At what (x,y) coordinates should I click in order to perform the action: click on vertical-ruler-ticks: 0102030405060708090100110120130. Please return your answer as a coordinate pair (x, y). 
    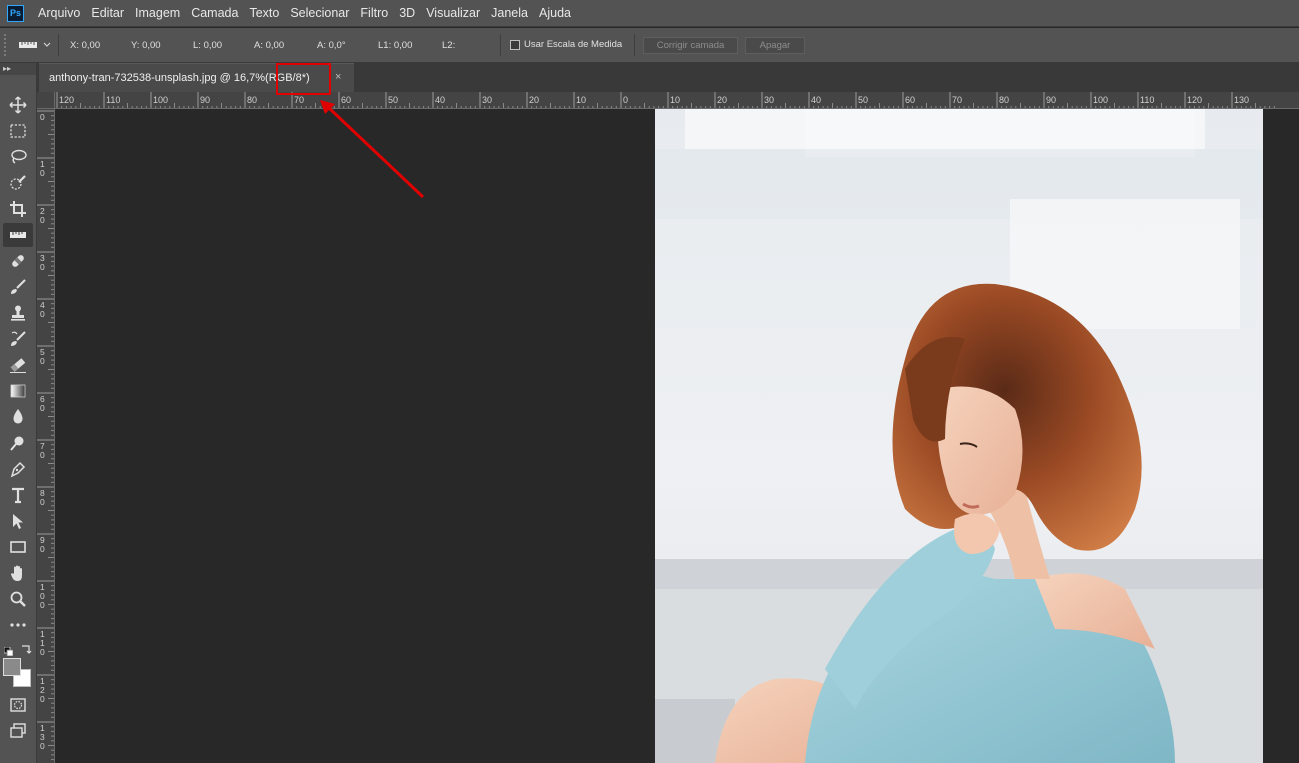
    Looking at the image, I should click on (45, 435).